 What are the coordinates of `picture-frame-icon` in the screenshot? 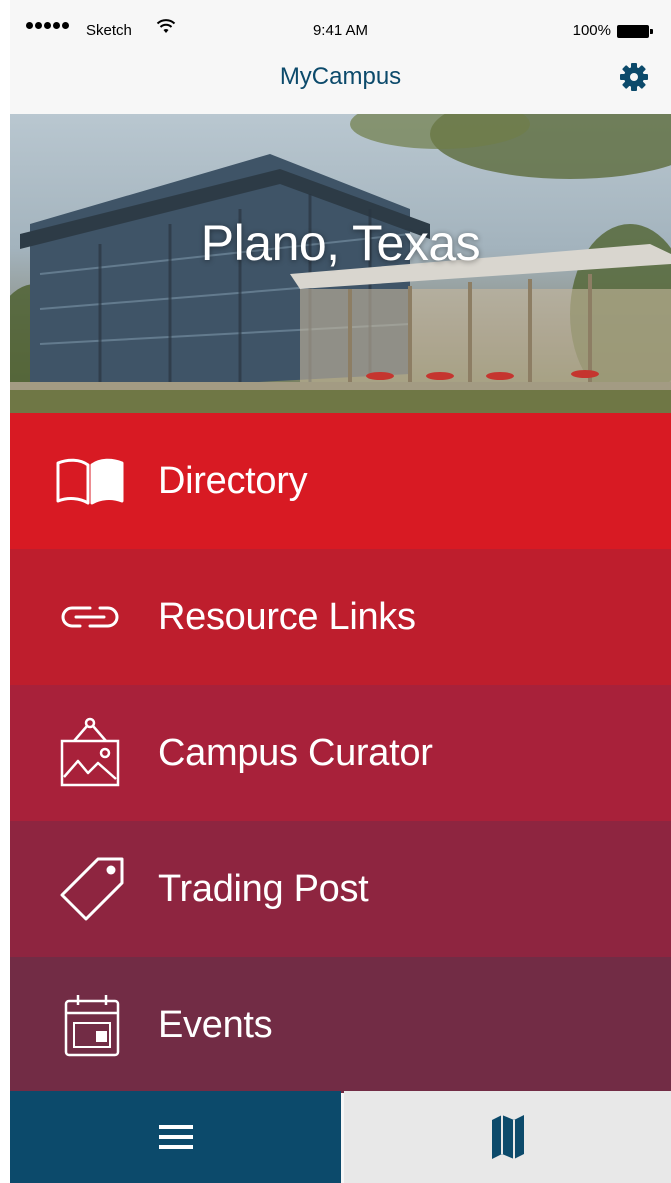 It's located at (90, 752).